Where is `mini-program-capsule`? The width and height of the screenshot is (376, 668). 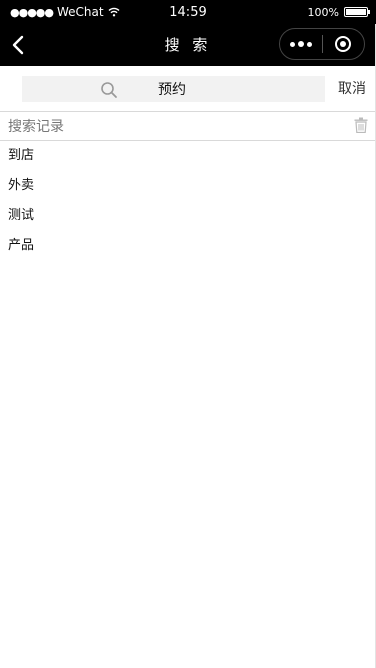 mini-program-capsule is located at coordinates (322, 44).